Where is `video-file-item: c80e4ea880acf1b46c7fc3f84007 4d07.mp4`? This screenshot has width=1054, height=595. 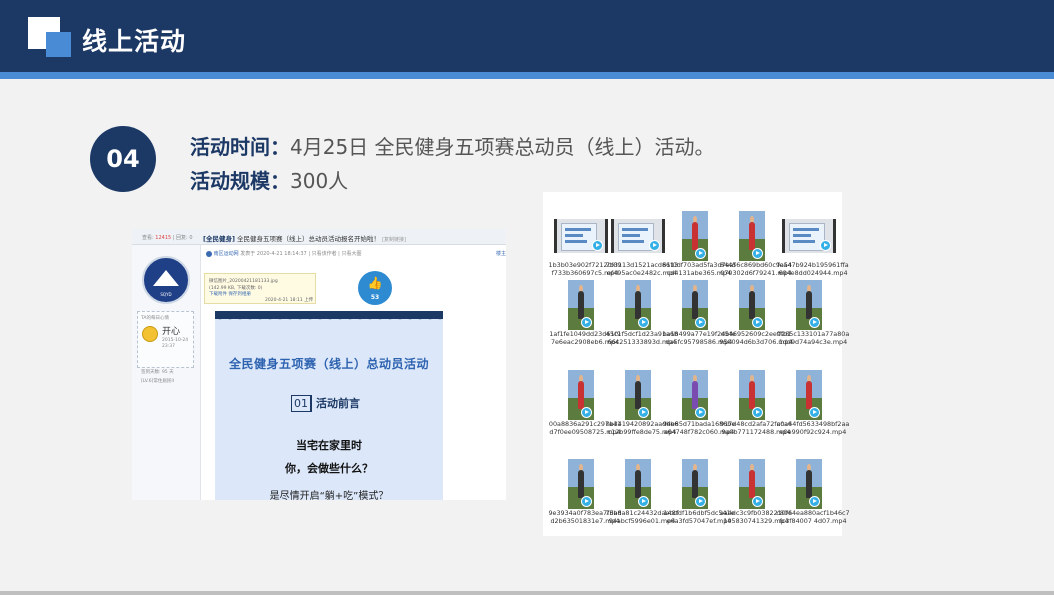 video-file-item: c80e4ea880acf1b46c7fc3f84007 4d07.mp4 is located at coordinates (813, 503).